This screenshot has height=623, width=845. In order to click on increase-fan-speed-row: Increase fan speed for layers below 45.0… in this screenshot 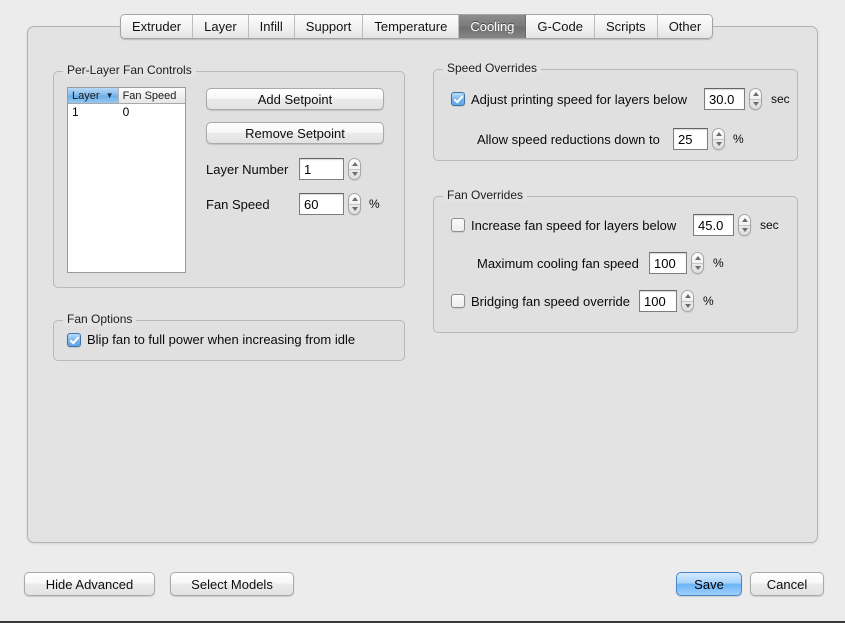, I will do `click(615, 225)`.